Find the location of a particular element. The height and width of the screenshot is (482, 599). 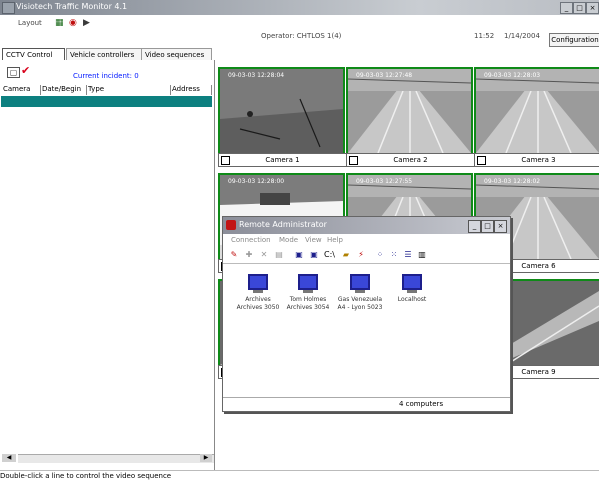

remote-admin-menu: Connection Mode View Help is located at coordinates (366, 241).